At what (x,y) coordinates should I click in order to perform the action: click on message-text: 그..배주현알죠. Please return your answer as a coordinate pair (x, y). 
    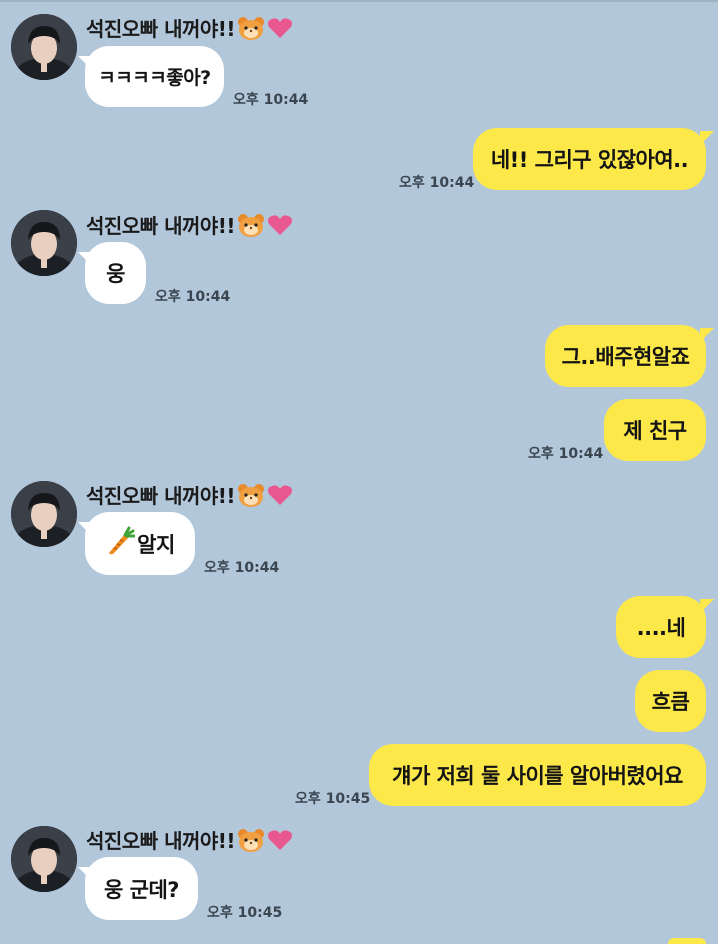
    Looking at the image, I should click on (625, 357).